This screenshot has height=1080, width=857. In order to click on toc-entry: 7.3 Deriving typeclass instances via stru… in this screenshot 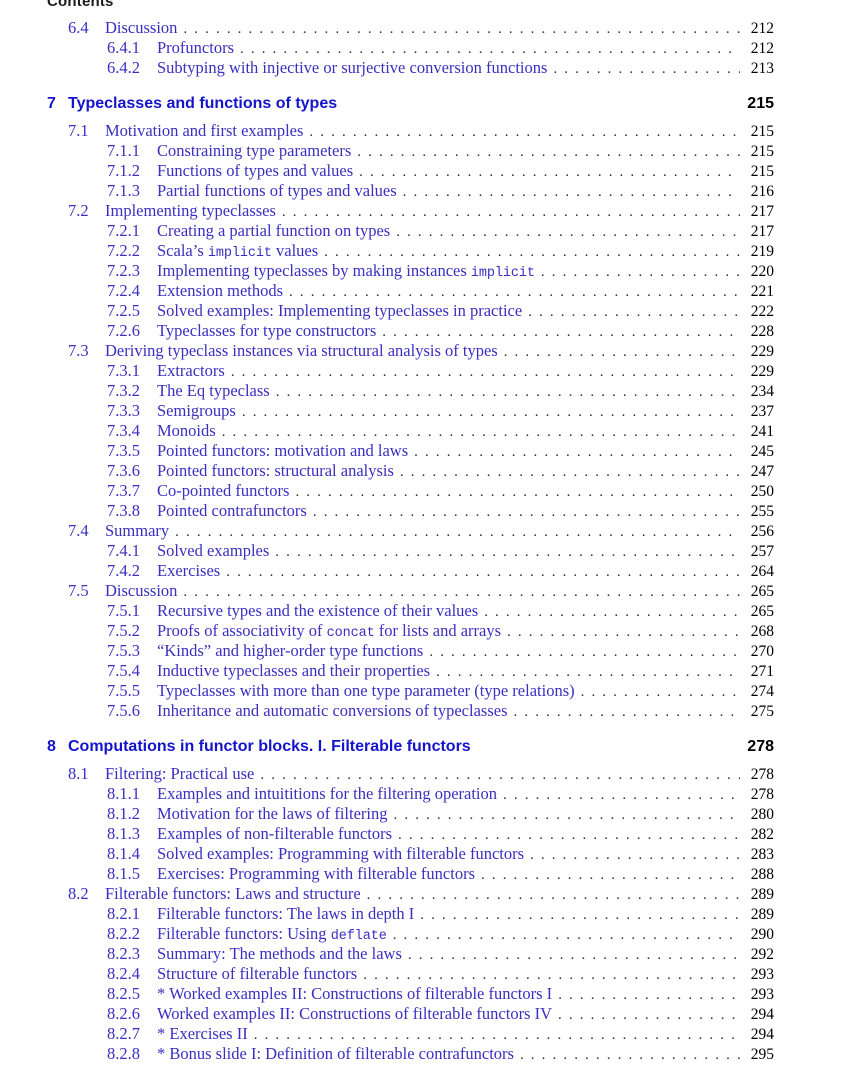, I will do `click(410, 351)`.